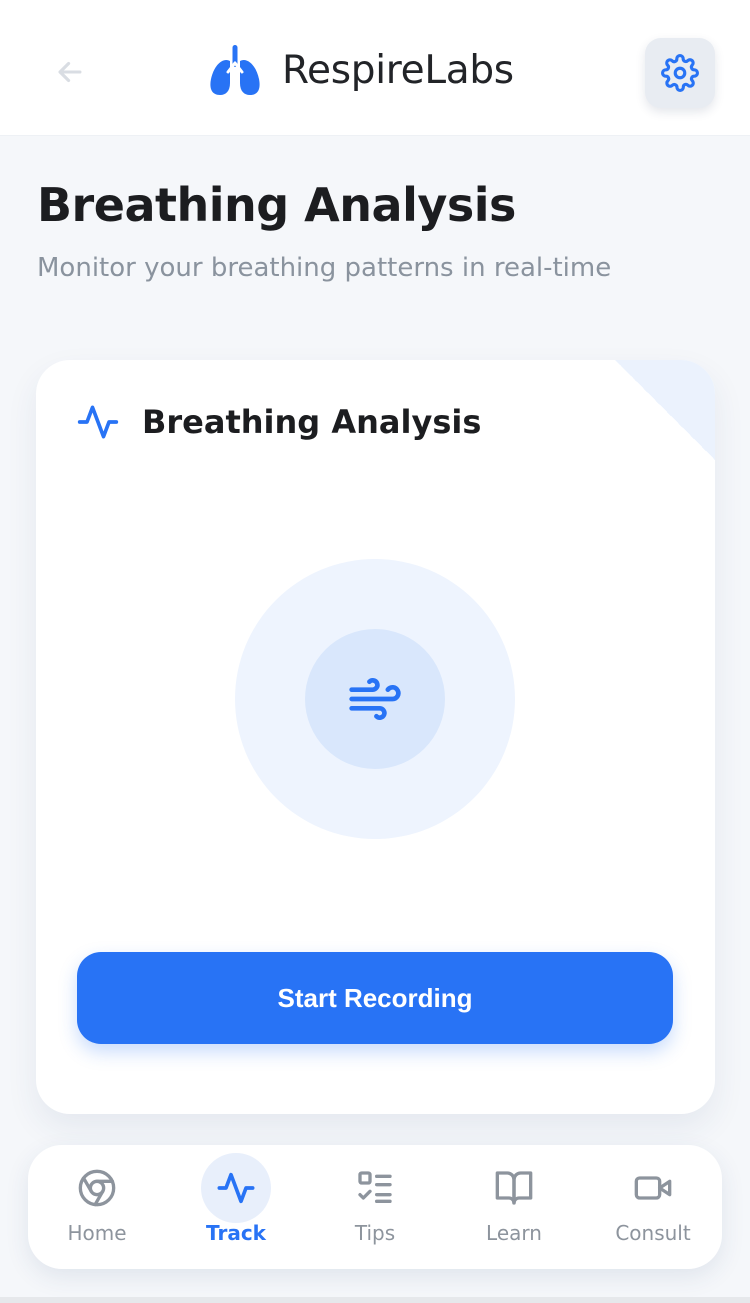 This screenshot has width=750, height=1303. I want to click on video-camera-icon, so click(653, 1188).